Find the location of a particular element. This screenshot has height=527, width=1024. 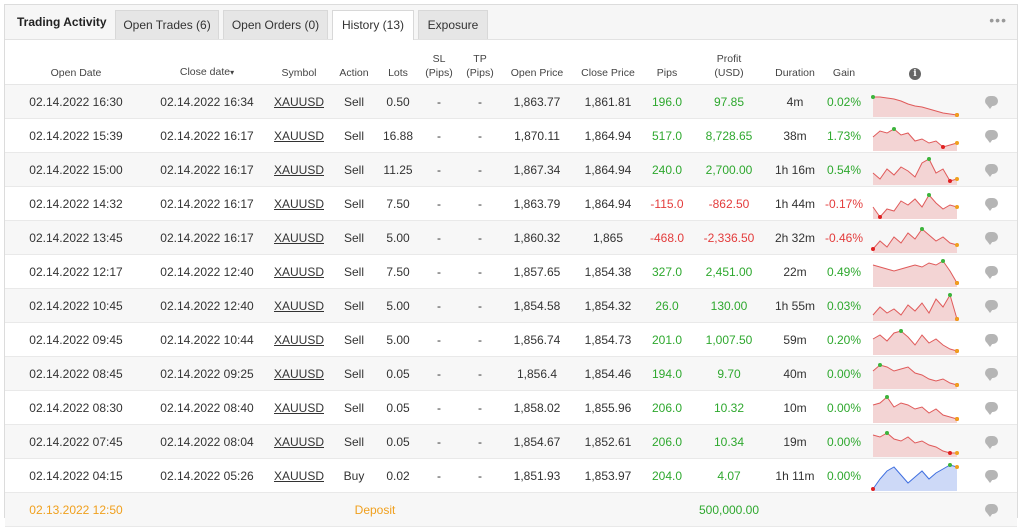

cell-duration: 1h 11m is located at coordinates (795, 475).